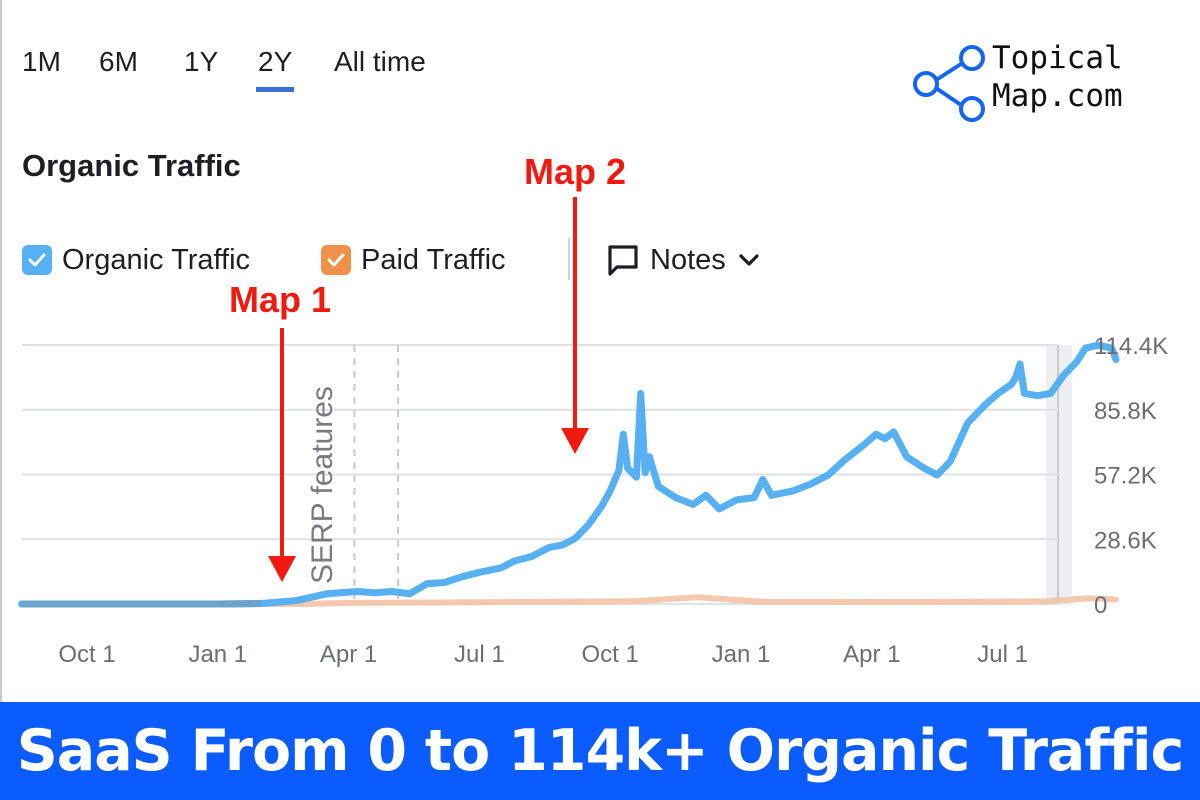  Describe the element at coordinates (1100, 605) in the screenshot. I see `y-tick-label: 0` at that location.